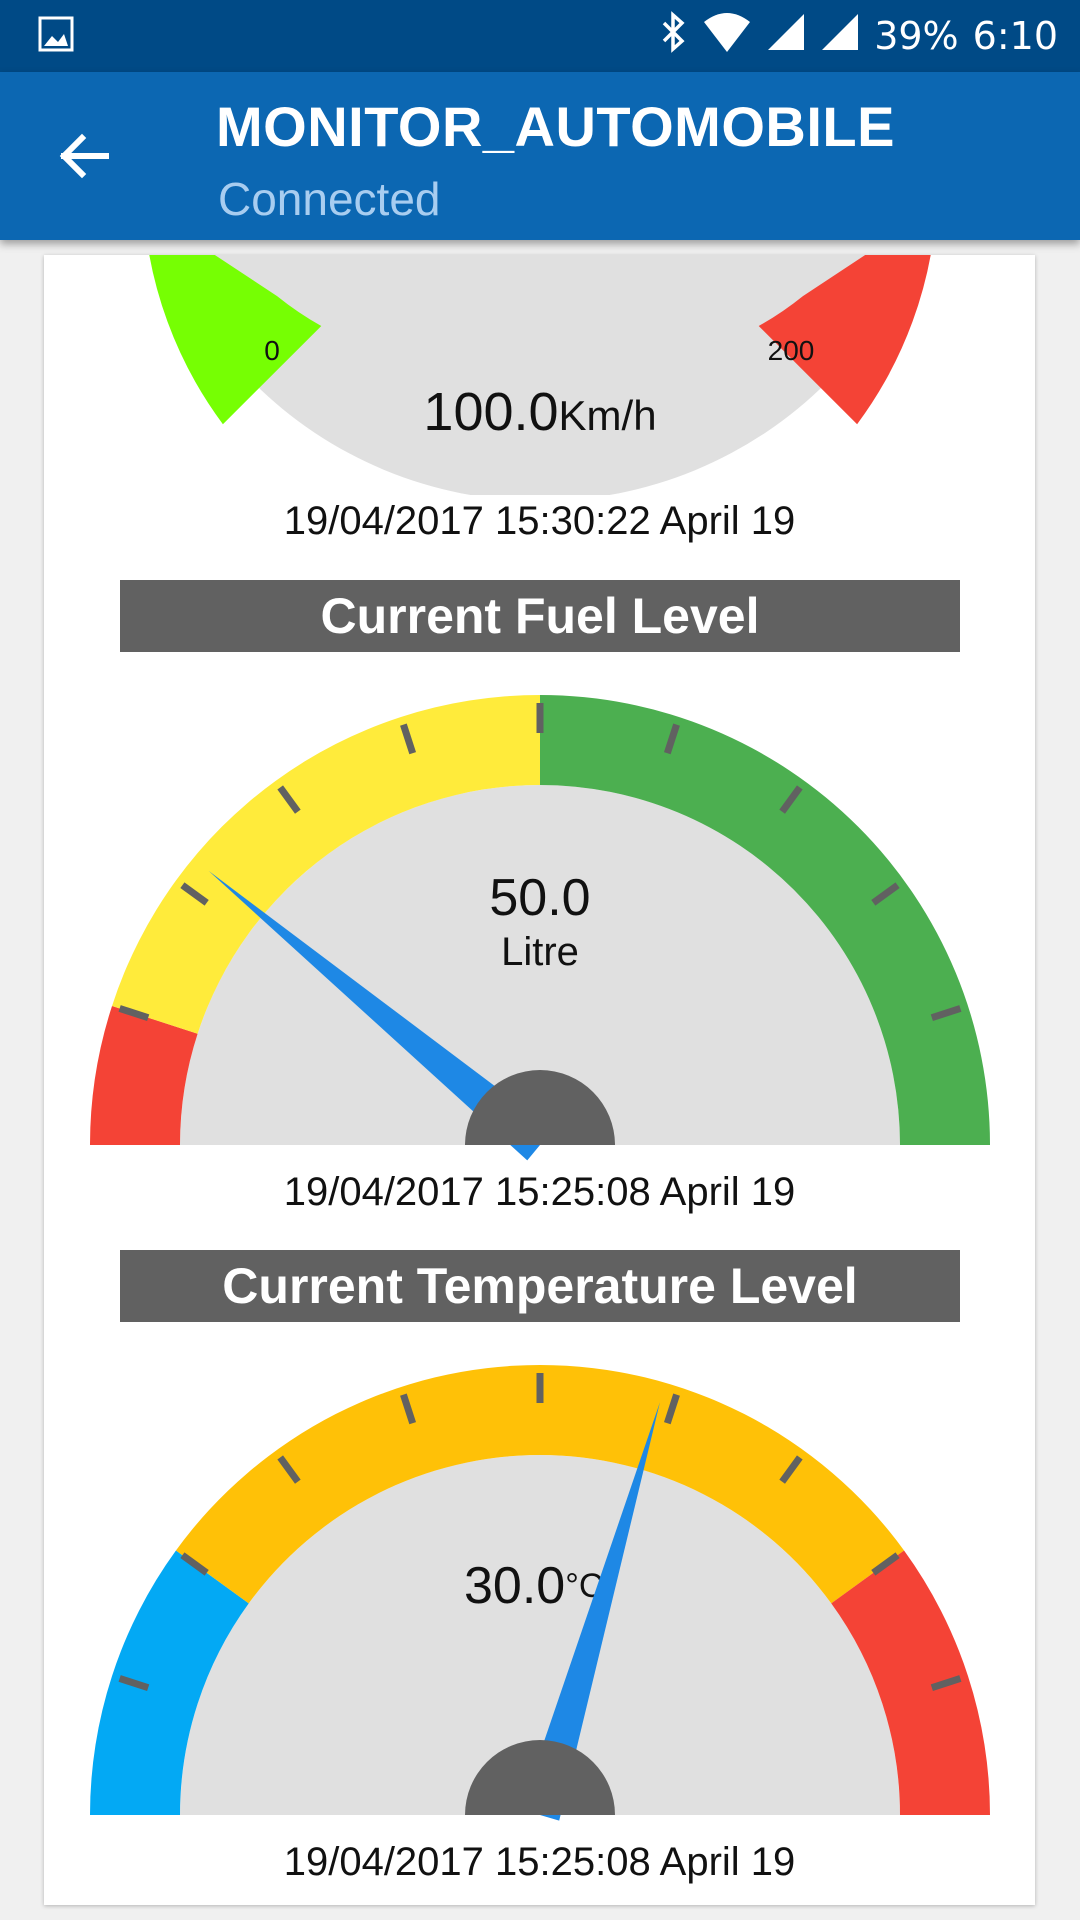 Image resolution: width=1080 pixels, height=1920 pixels. I want to click on fuel-unit: Litre, so click(540, 952).